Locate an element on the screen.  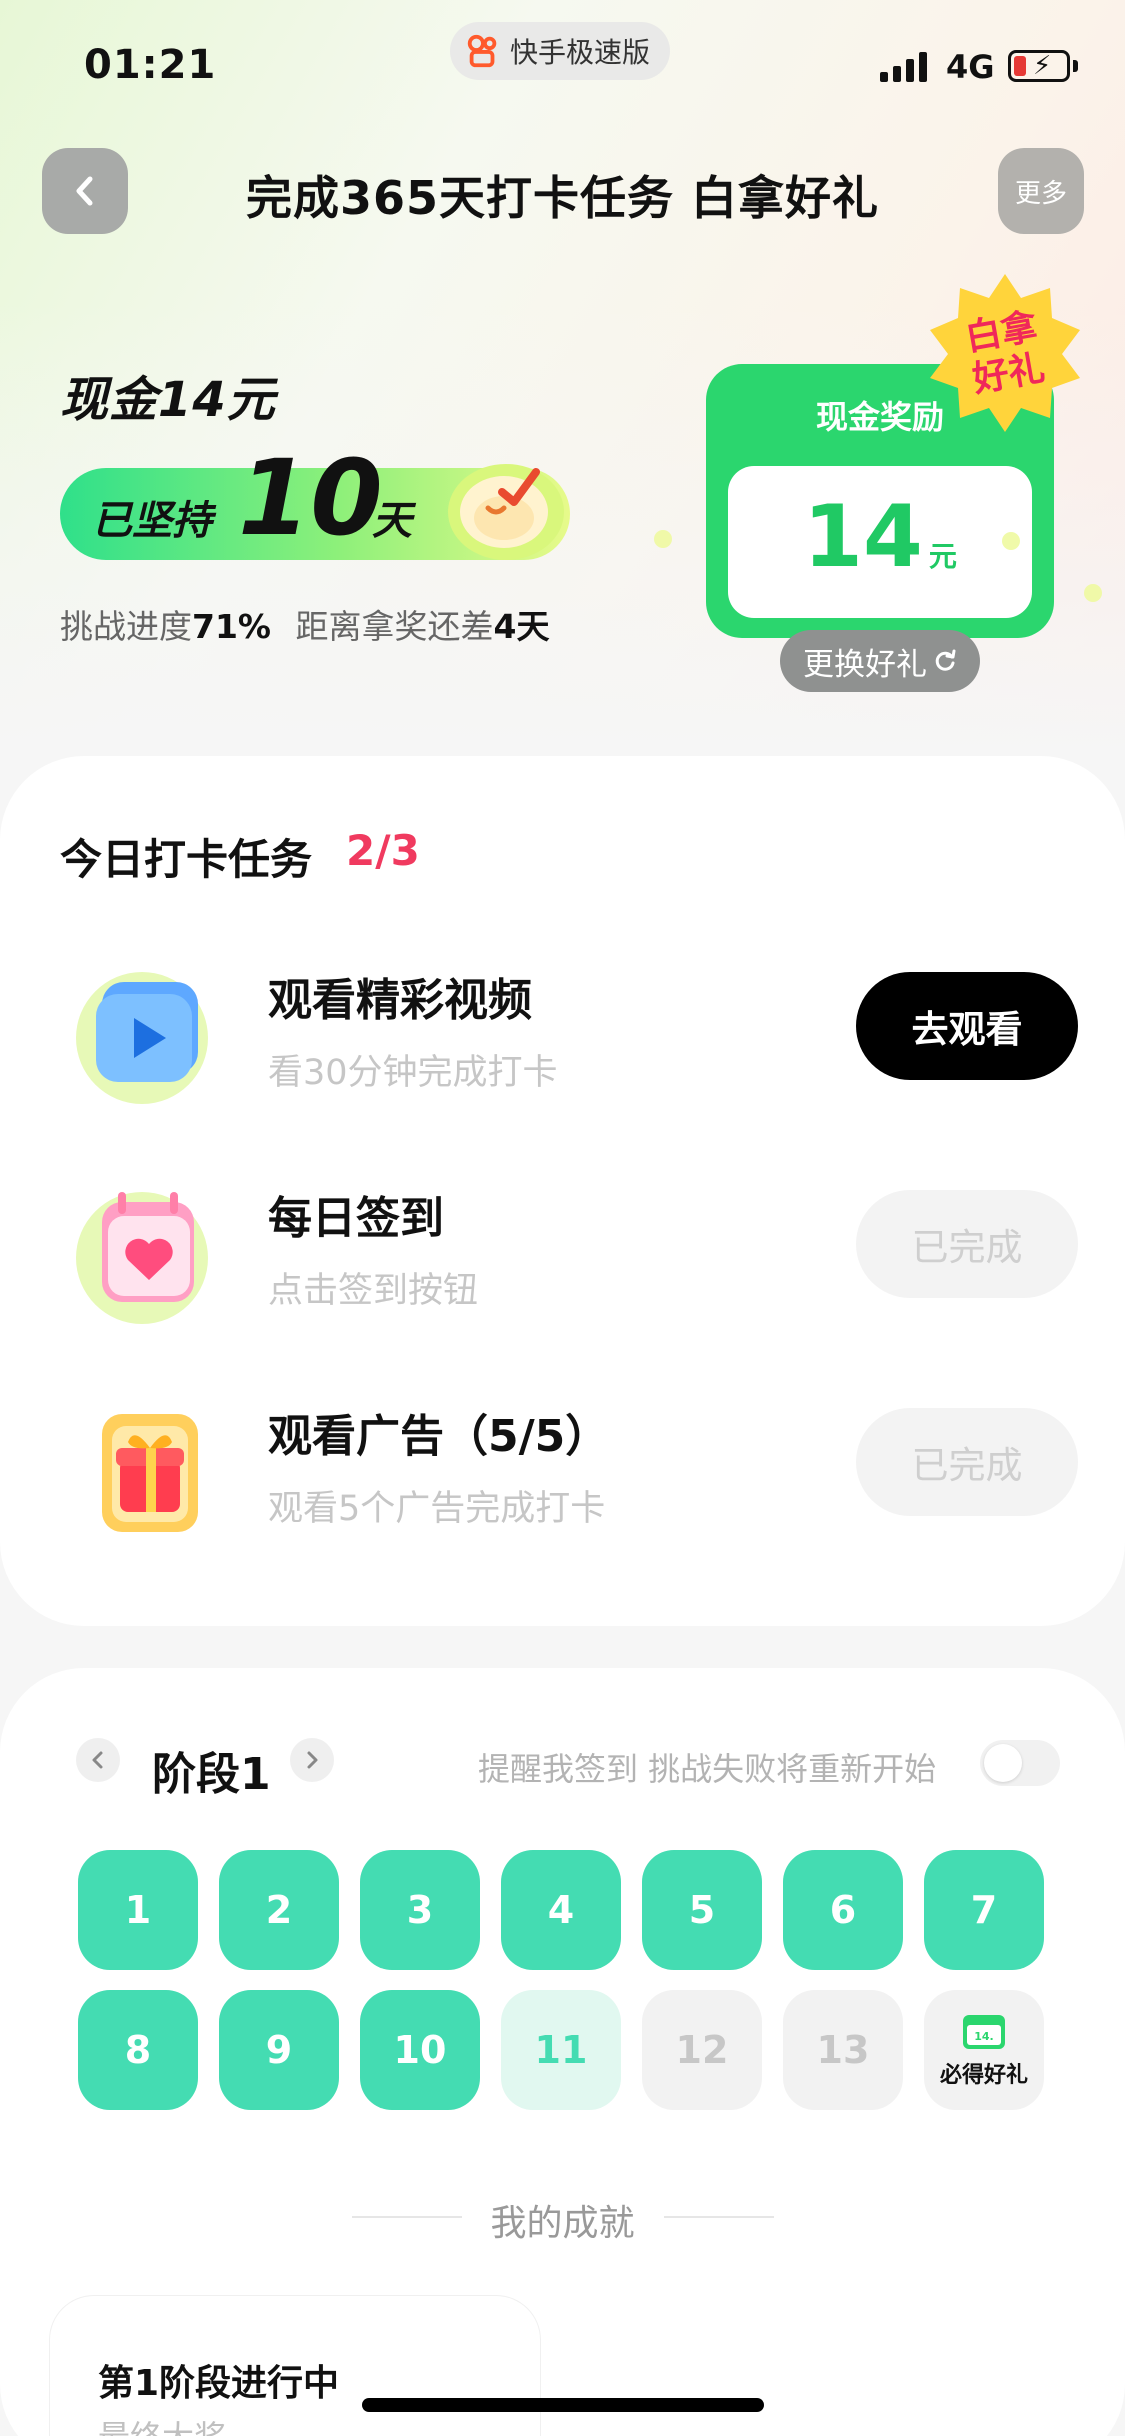
progress-value: 71% is located at coordinates (231, 626).